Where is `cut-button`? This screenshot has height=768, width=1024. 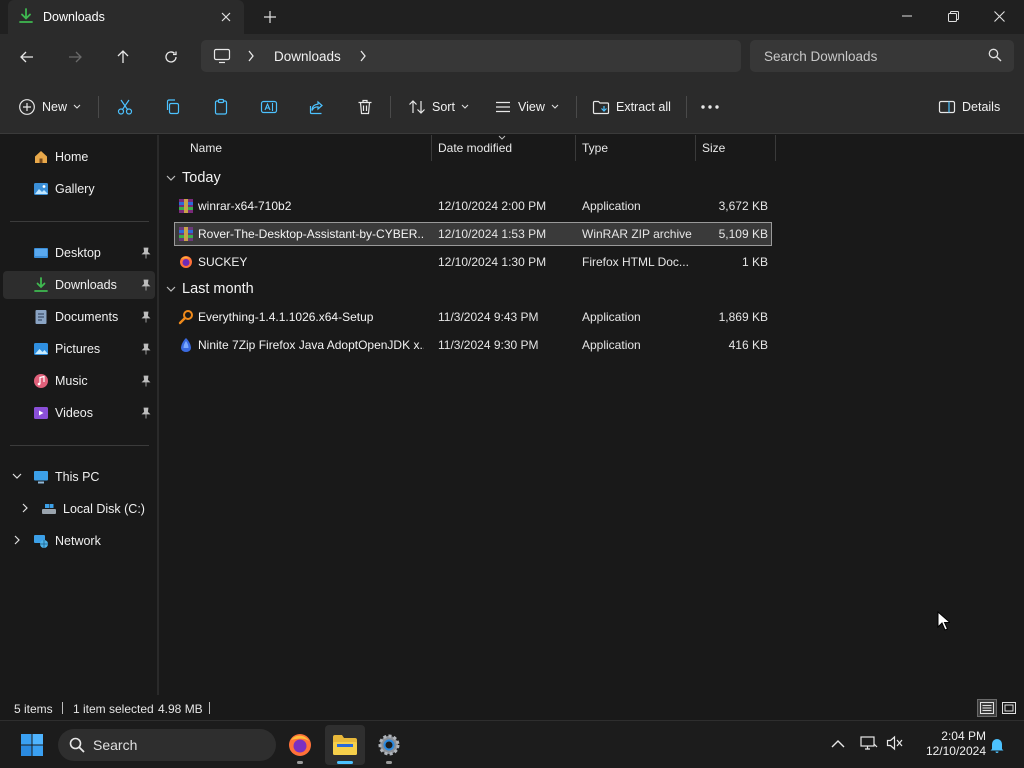
cut-button is located at coordinates (125, 107).